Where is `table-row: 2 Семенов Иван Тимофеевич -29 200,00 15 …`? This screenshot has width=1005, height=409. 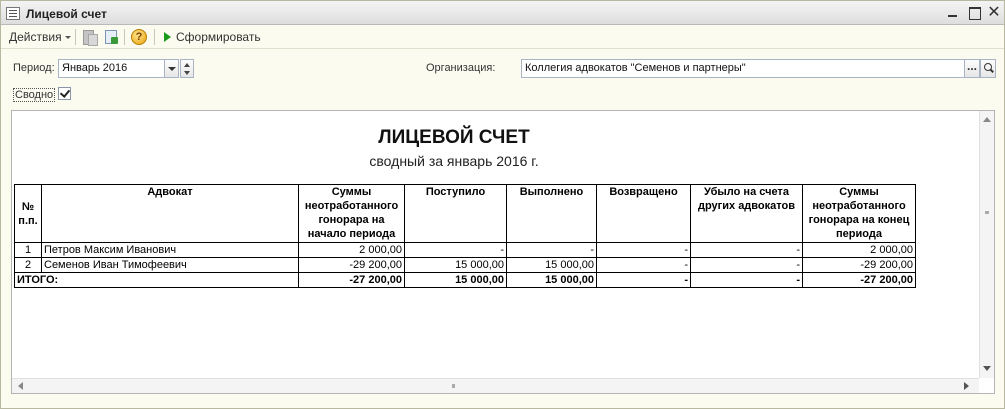
table-row: 2 Семенов Иван Тимофеевич -29 200,00 15 … is located at coordinates (465, 265).